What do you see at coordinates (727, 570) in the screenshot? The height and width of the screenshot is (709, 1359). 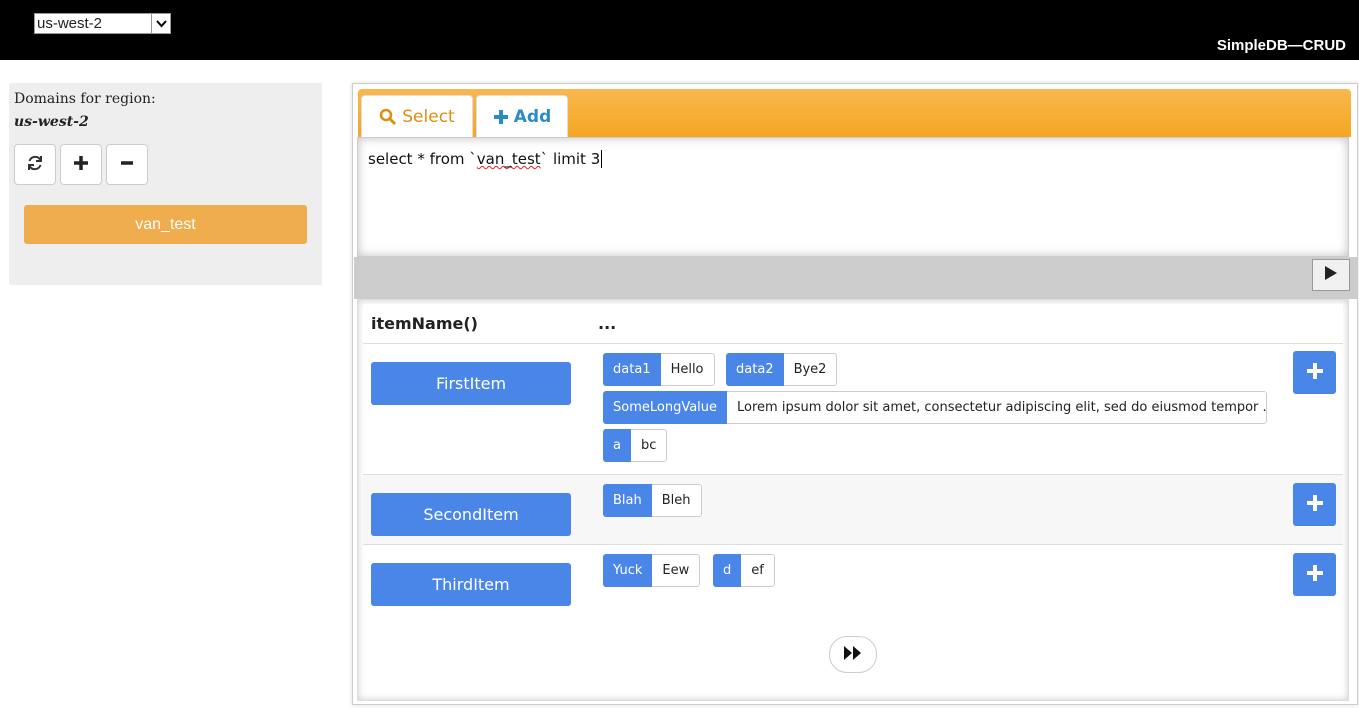 I see `attribute-key: d` at bounding box center [727, 570].